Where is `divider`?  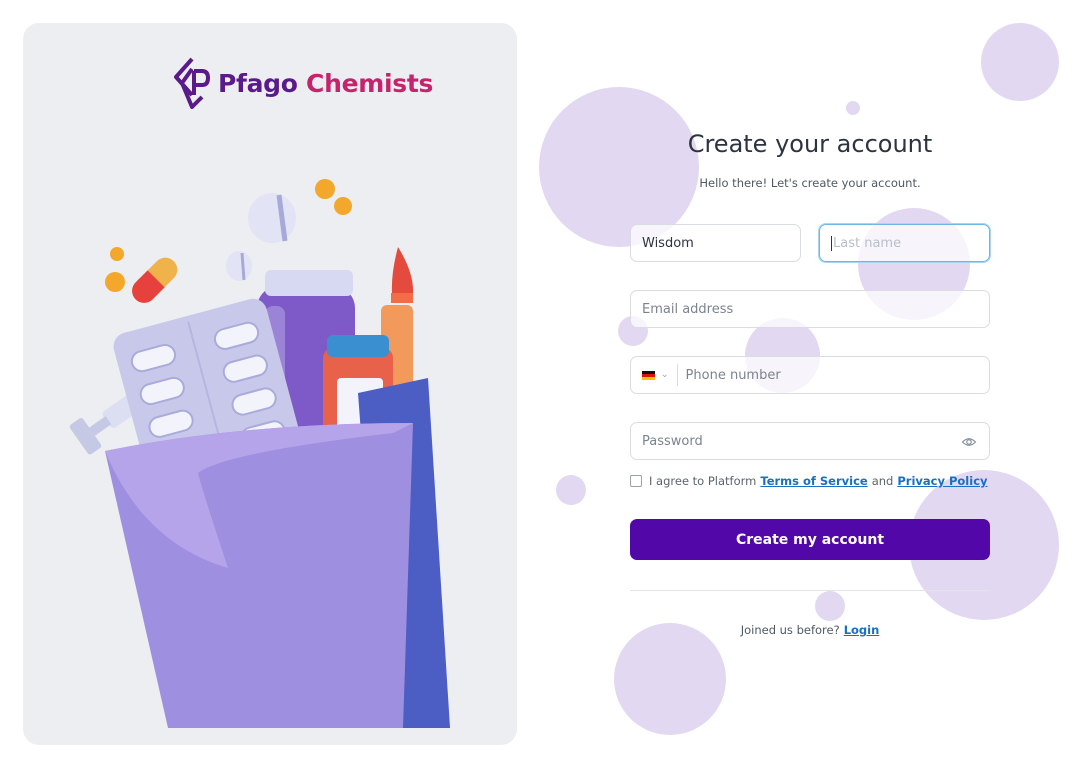
divider is located at coordinates (810, 590).